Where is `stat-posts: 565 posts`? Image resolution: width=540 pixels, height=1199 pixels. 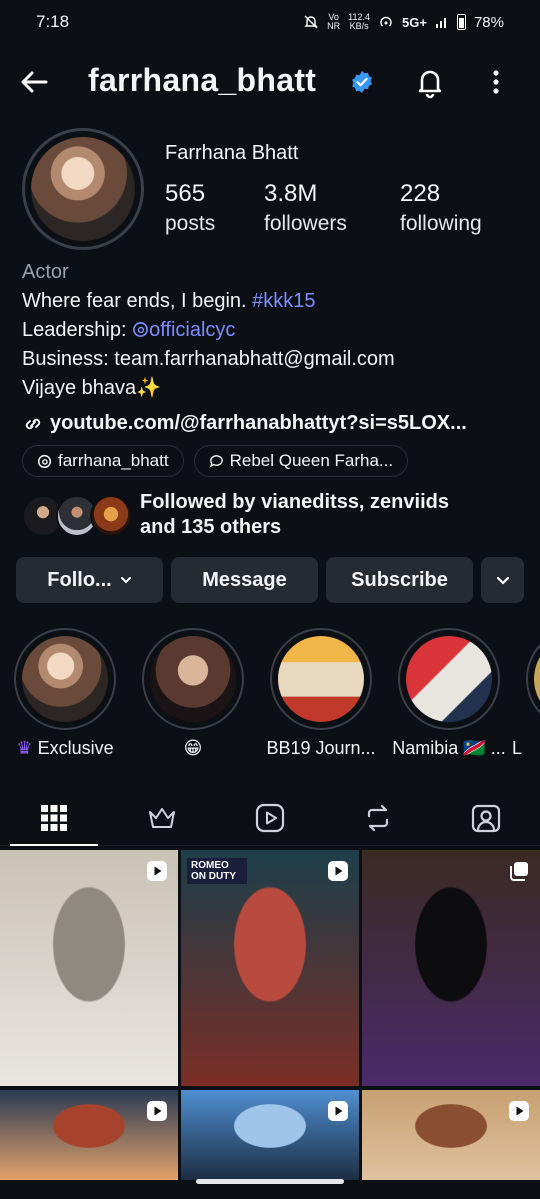 stat-posts: 565 posts is located at coordinates (190, 208).